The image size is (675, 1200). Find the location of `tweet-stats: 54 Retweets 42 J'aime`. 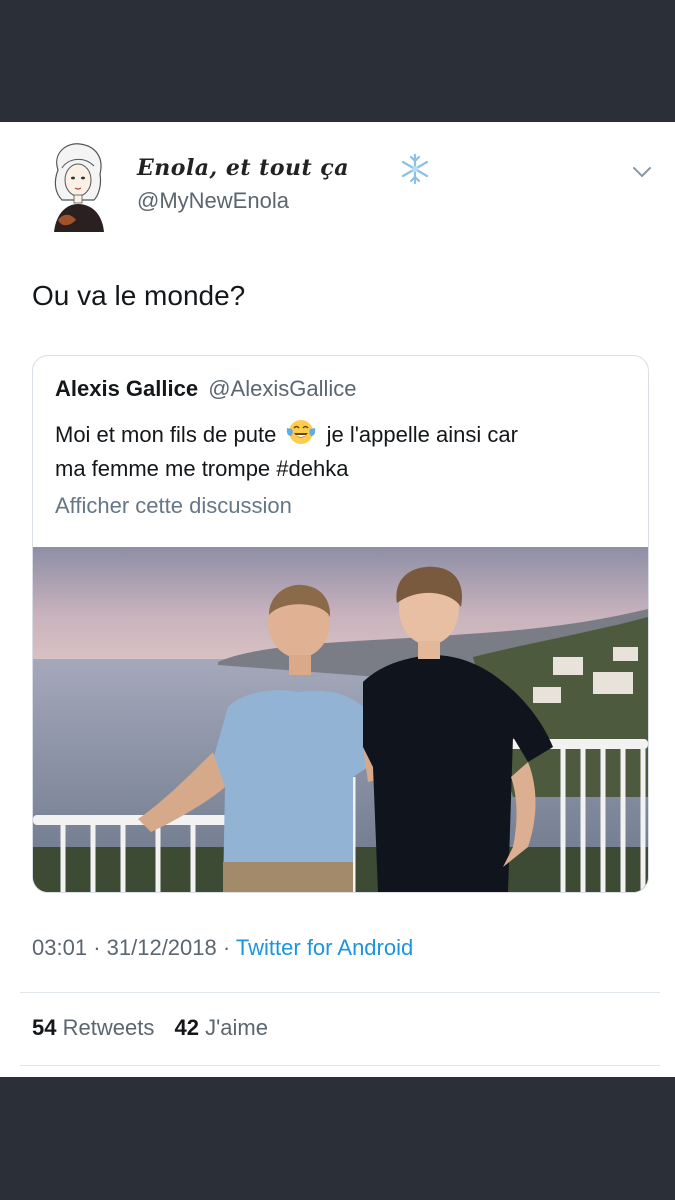

tweet-stats: 54 Retweets 42 J'aime is located at coordinates (150, 1028).